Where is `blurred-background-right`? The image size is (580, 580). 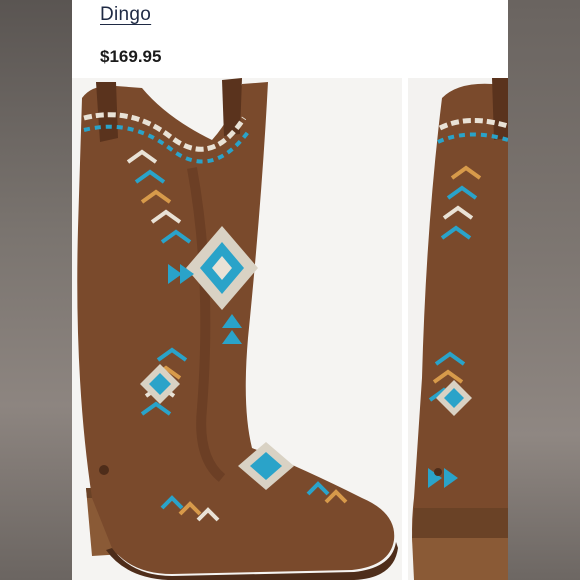 blurred-background-right is located at coordinates (544, 290).